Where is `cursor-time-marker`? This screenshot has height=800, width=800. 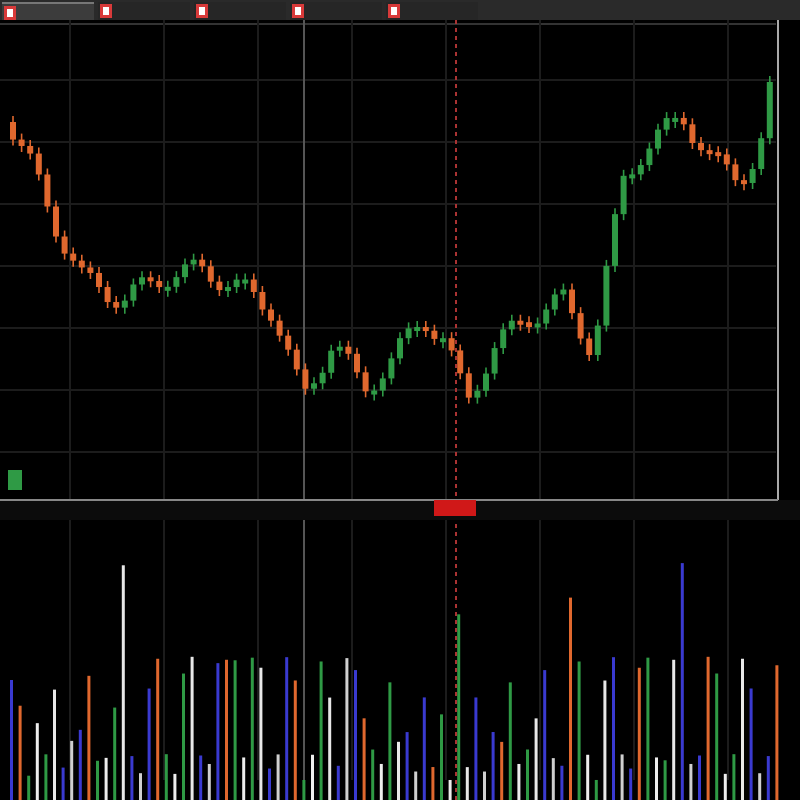 cursor-time-marker is located at coordinates (455, 508).